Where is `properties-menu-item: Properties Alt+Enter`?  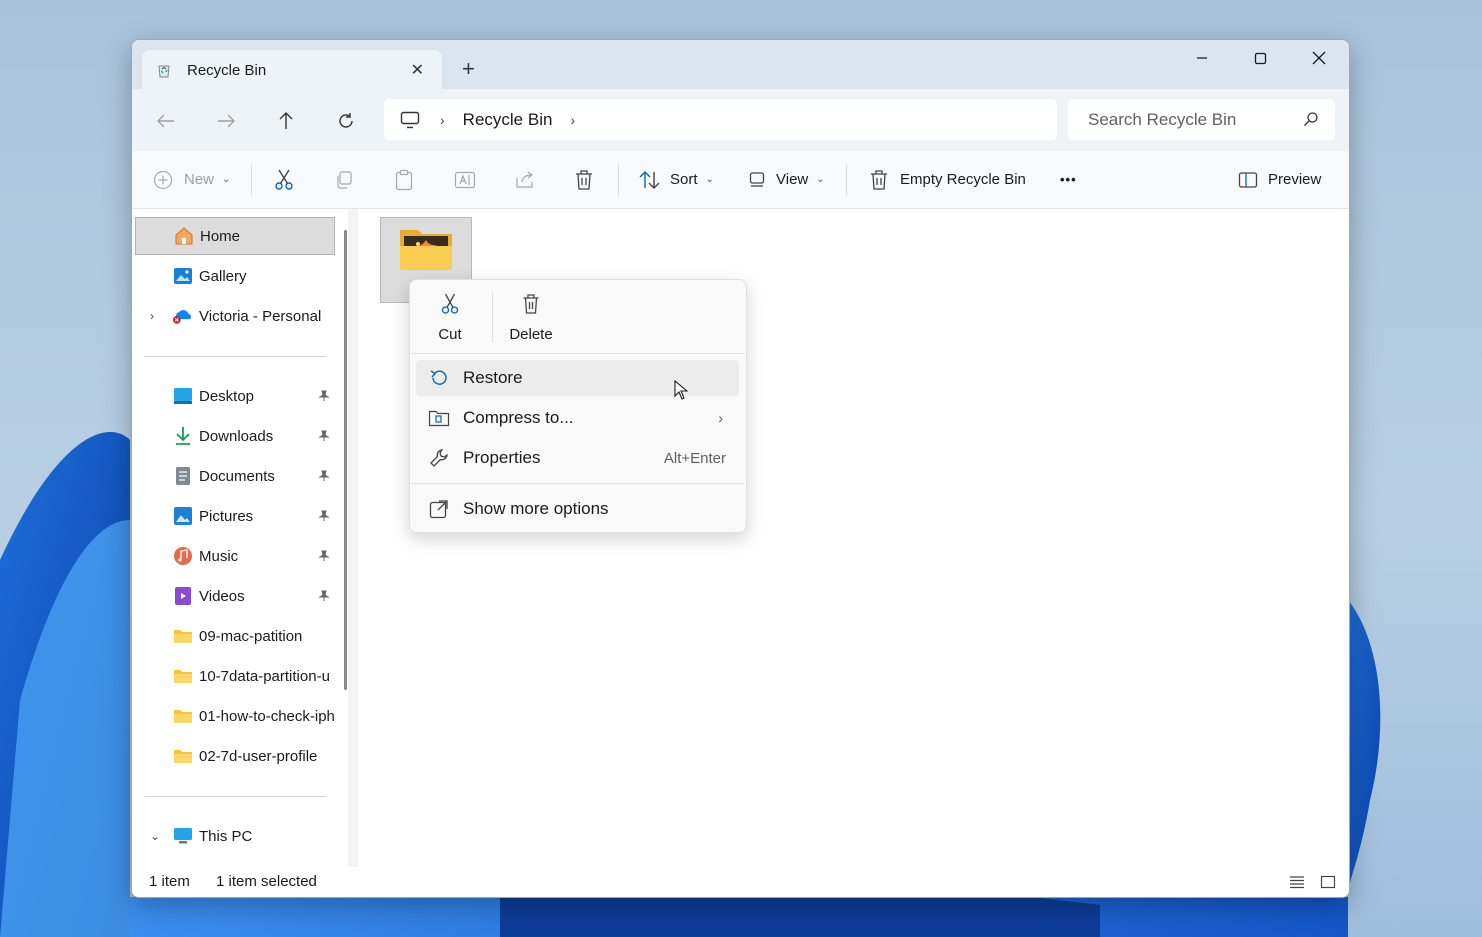
properties-menu-item: Properties Alt+Enter is located at coordinates (577, 458).